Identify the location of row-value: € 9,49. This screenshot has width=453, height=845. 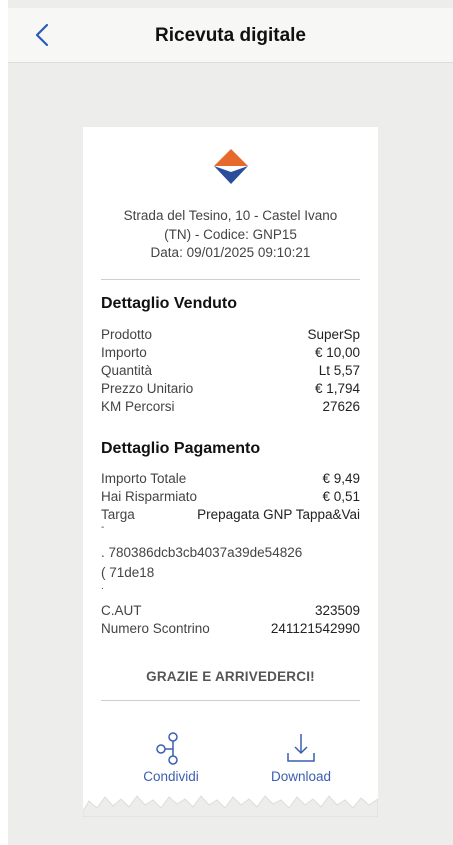
(341, 478).